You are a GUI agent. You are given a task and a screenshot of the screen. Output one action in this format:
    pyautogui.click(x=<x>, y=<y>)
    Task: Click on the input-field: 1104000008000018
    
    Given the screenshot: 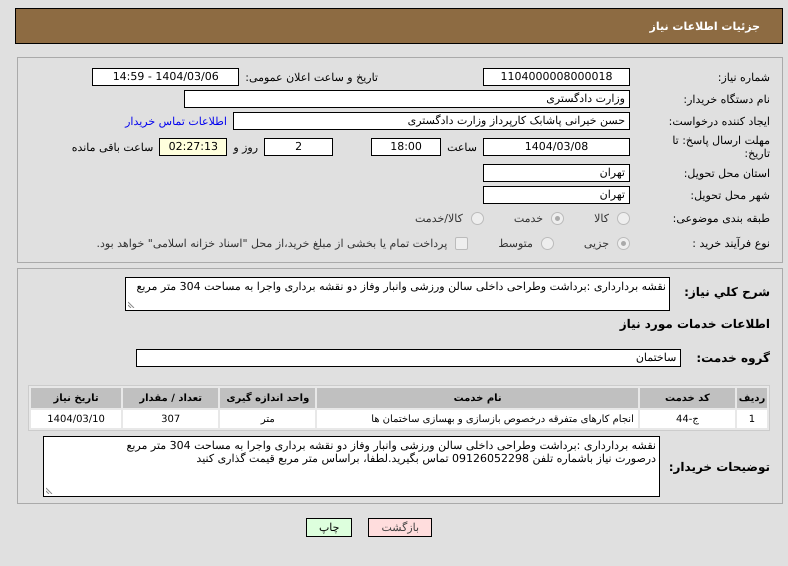 What is the action you would take?
    pyautogui.click(x=556, y=77)
    